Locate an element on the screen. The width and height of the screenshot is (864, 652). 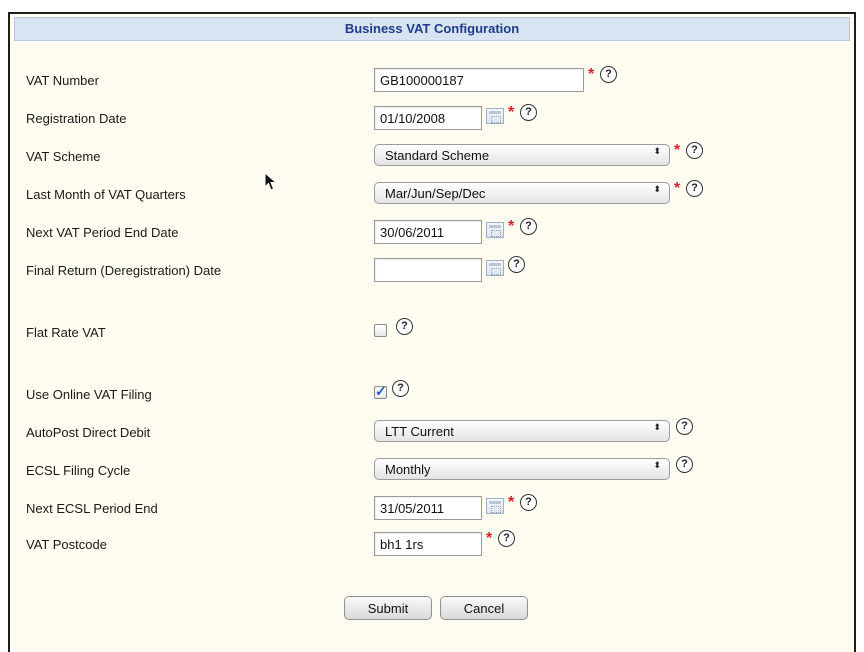
ecsl-cycle-selected: Monthly is located at coordinates (408, 469).